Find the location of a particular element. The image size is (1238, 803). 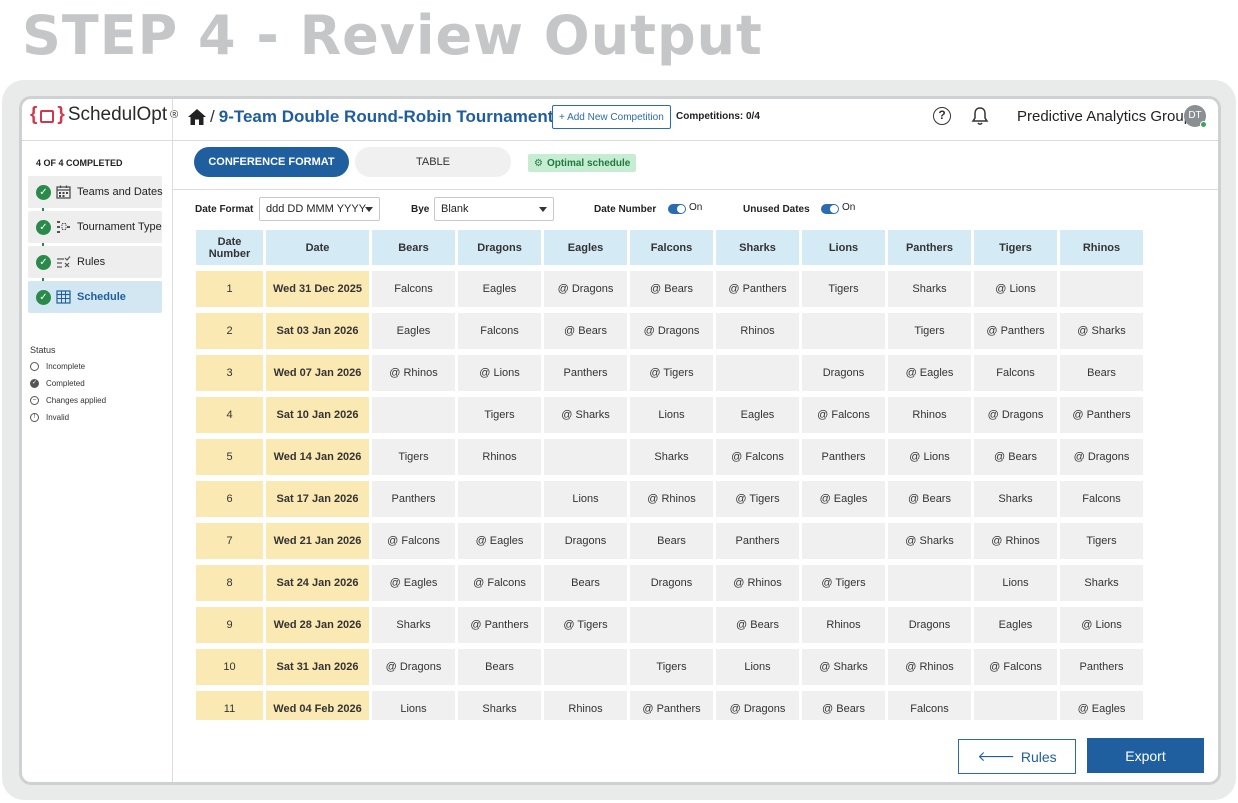

column-header: Eagles is located at coordinates (585, 247).